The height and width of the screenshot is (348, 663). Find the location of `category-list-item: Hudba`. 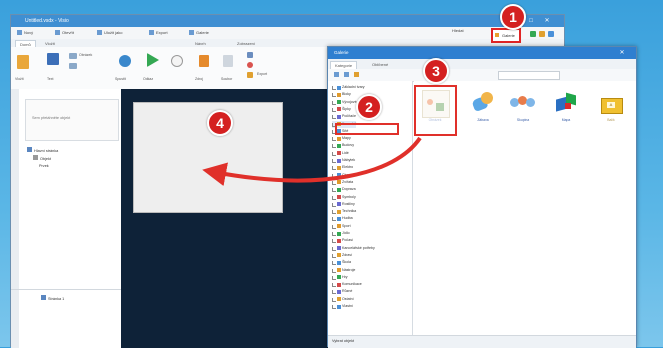

category-list-item: Hudba is located at coordinates (342, 218).